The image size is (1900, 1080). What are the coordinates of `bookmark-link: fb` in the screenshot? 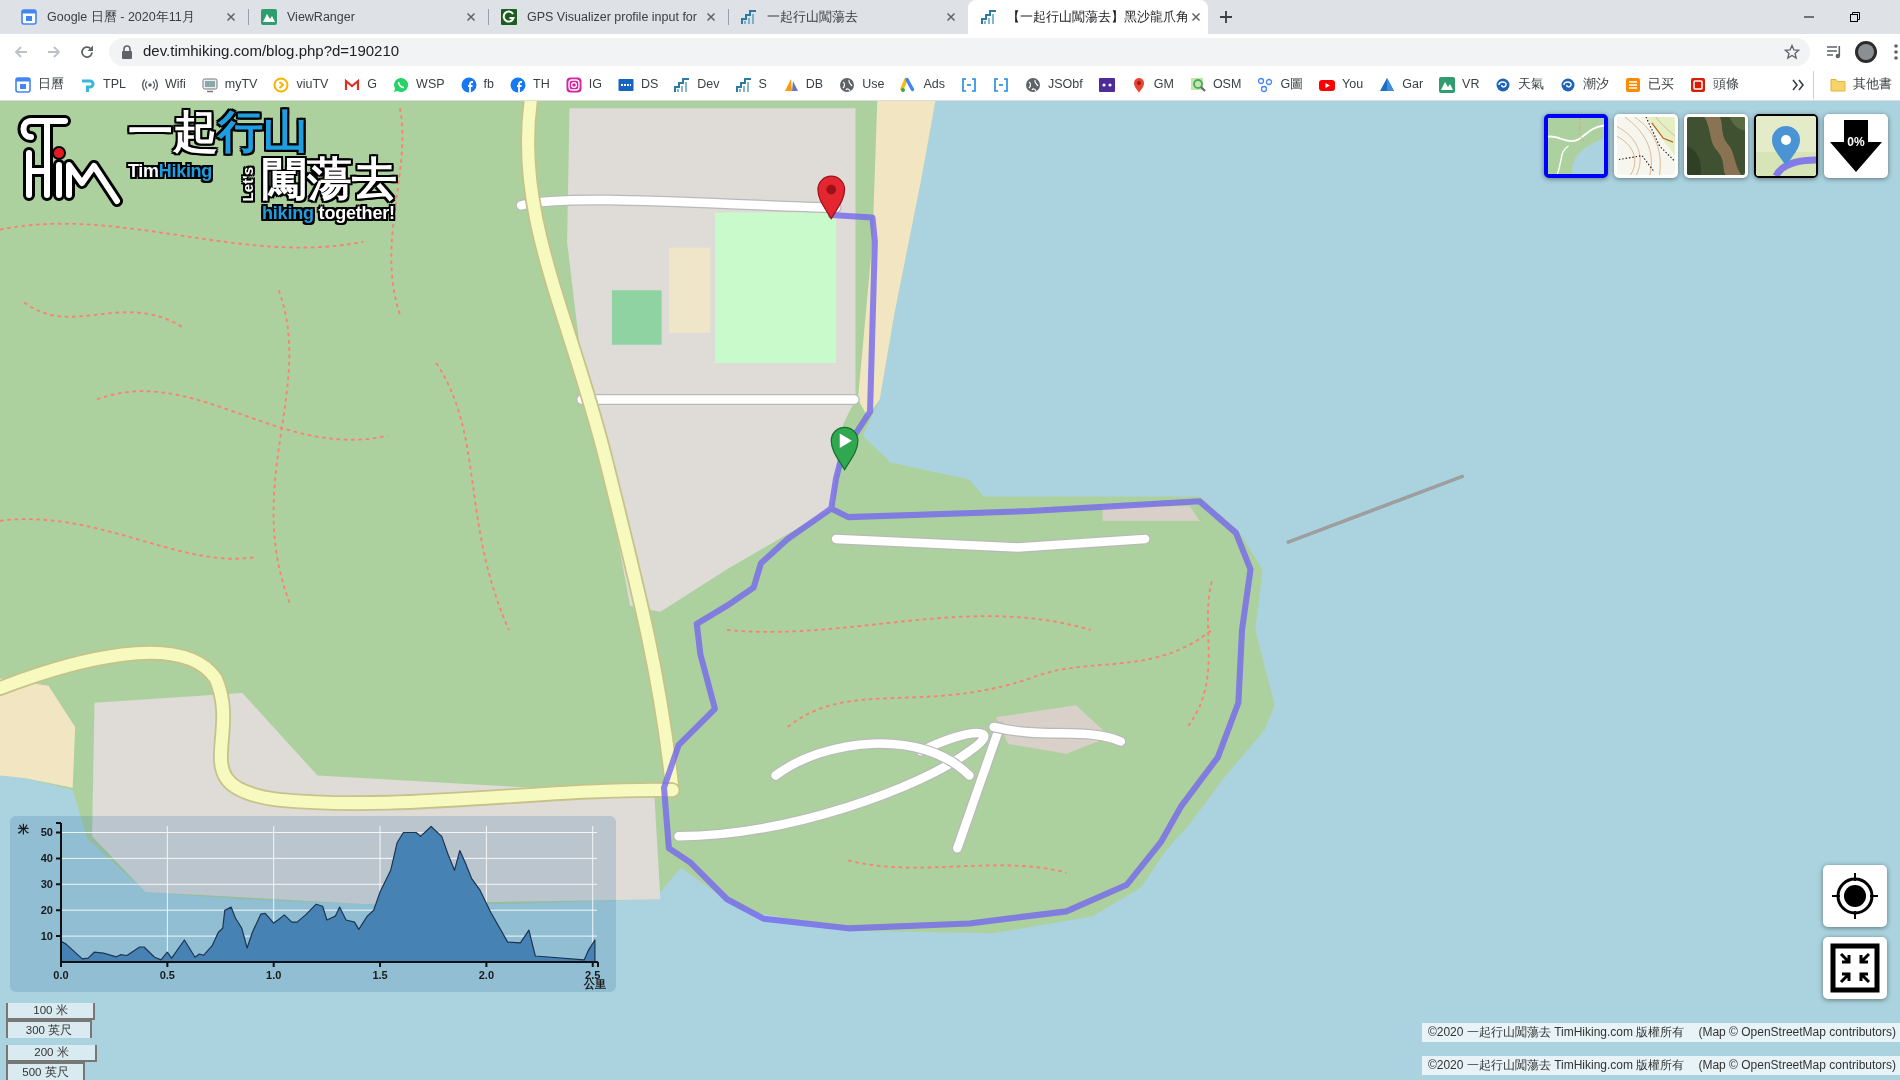 It's located at (477, 84).